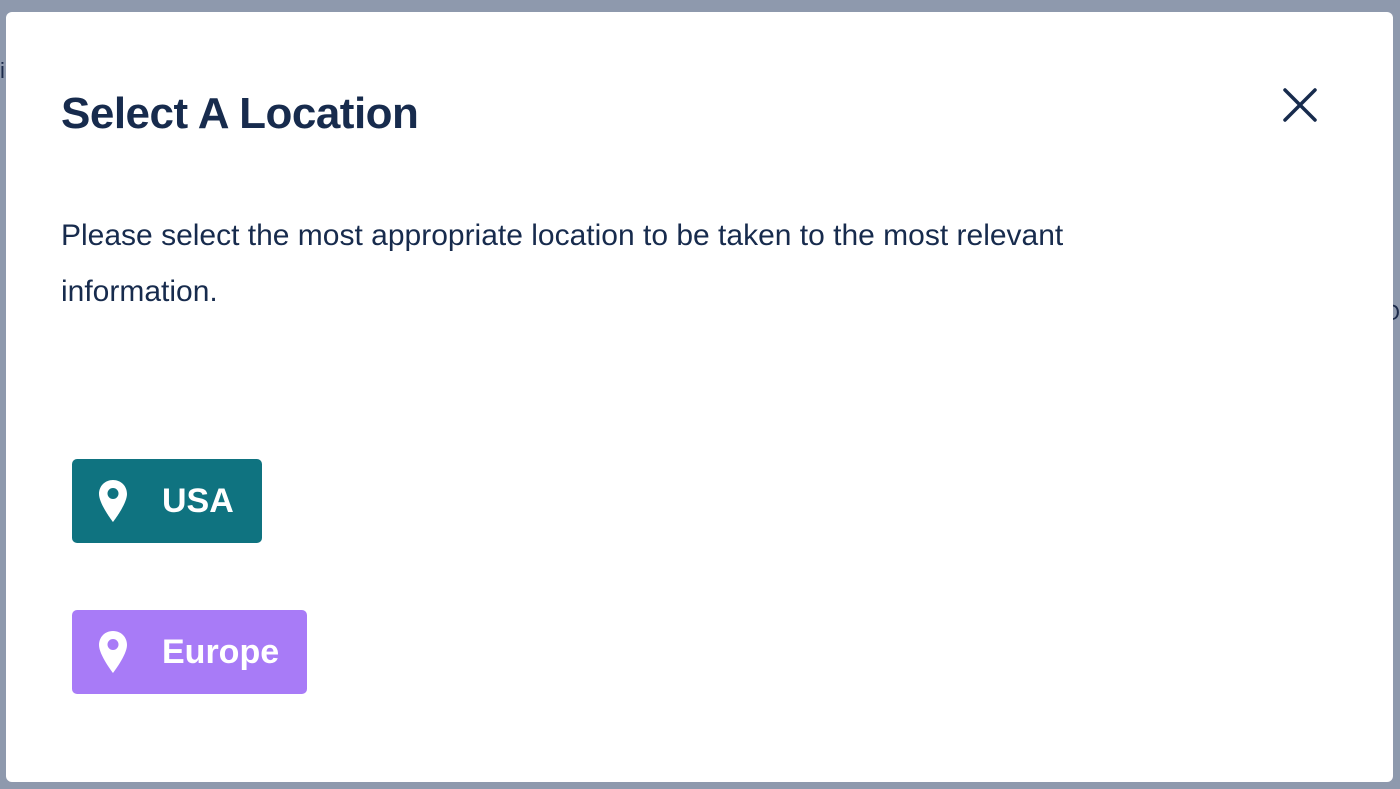  What do you see at coordinates (240, 113) in the screenshot?
I see `modal-title: Select A Location` at bounding box center [240, 113].